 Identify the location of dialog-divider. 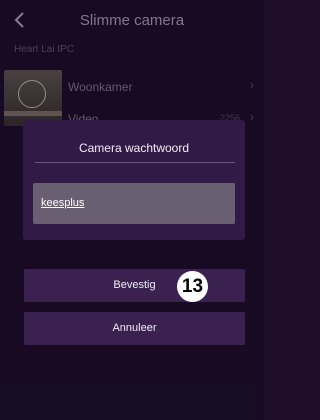
(135, 162).